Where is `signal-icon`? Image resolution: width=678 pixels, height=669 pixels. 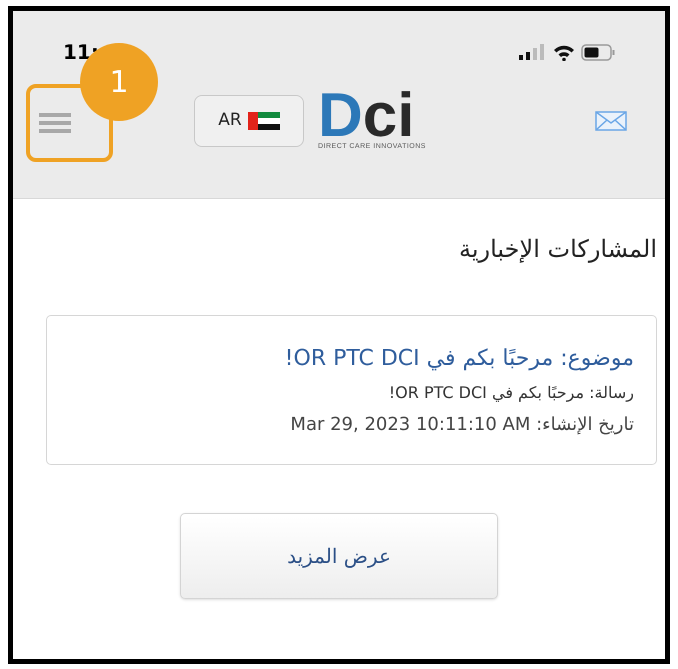 signal-icon is located at coordinates (533, 52).